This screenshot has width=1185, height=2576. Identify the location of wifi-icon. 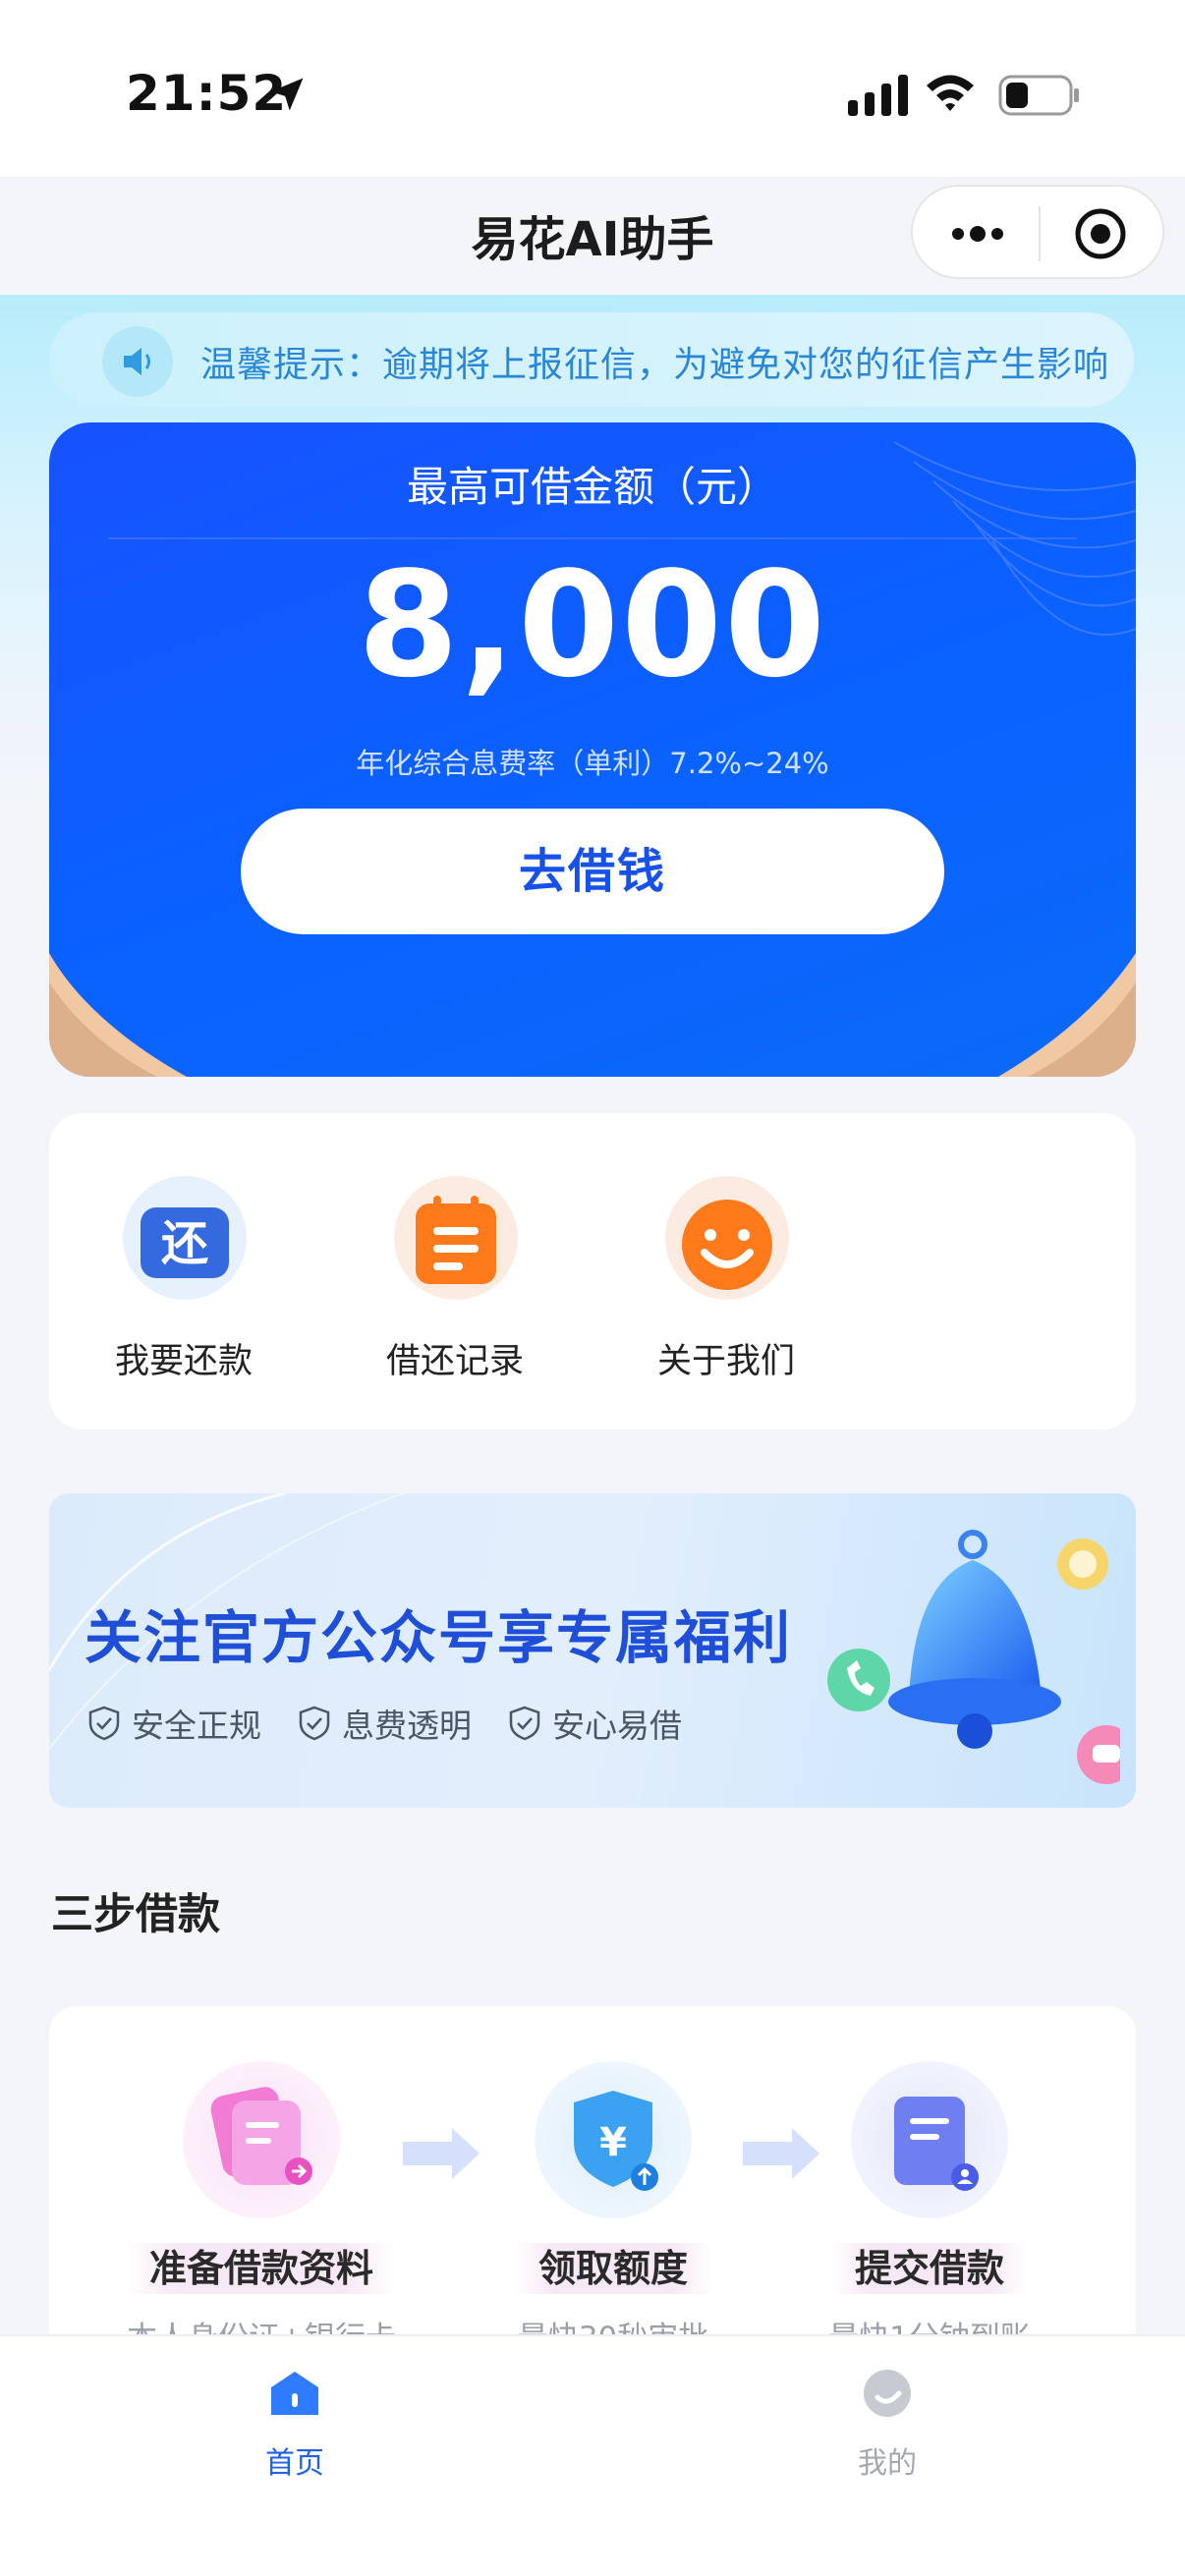
(951, 93).